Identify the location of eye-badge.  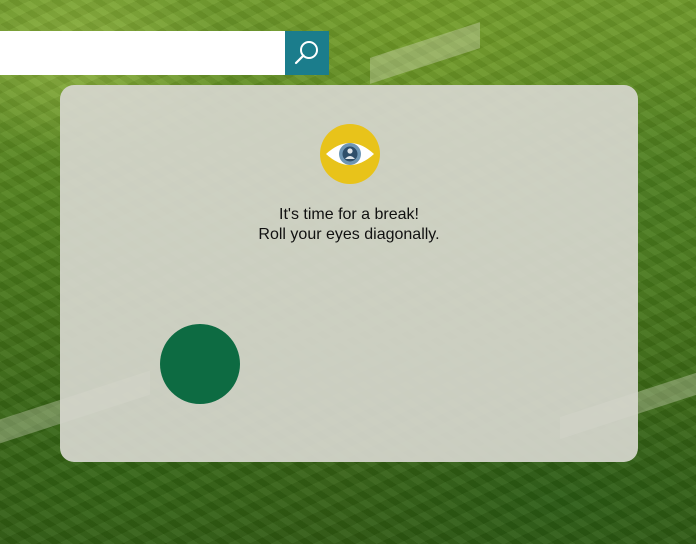
(350, 154).